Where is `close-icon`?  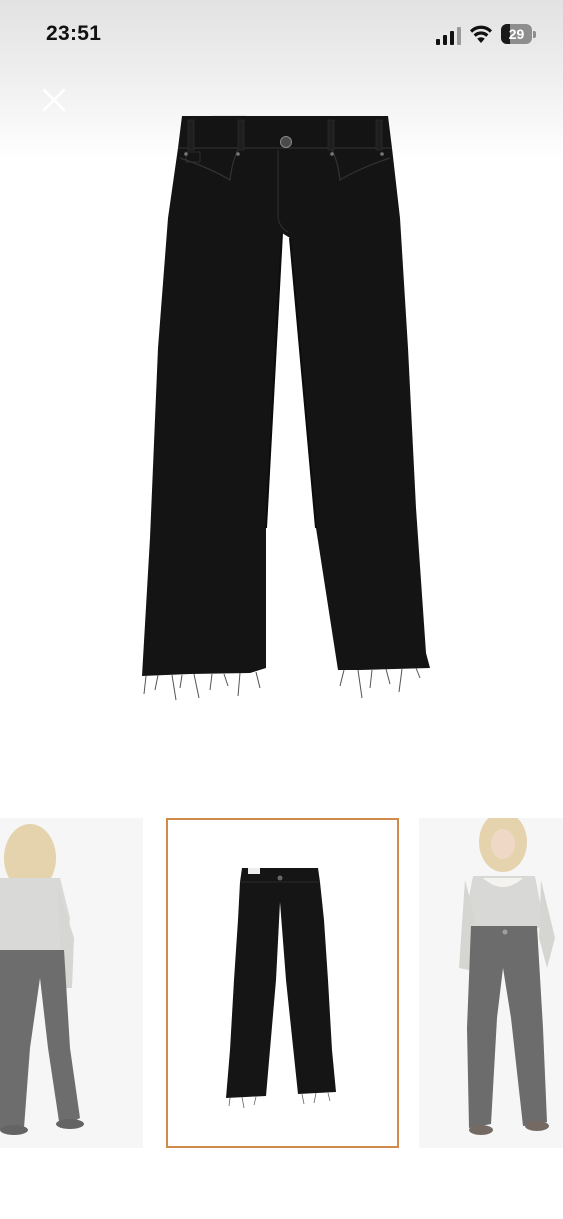
close-icon is located at coordinates (54, 100).